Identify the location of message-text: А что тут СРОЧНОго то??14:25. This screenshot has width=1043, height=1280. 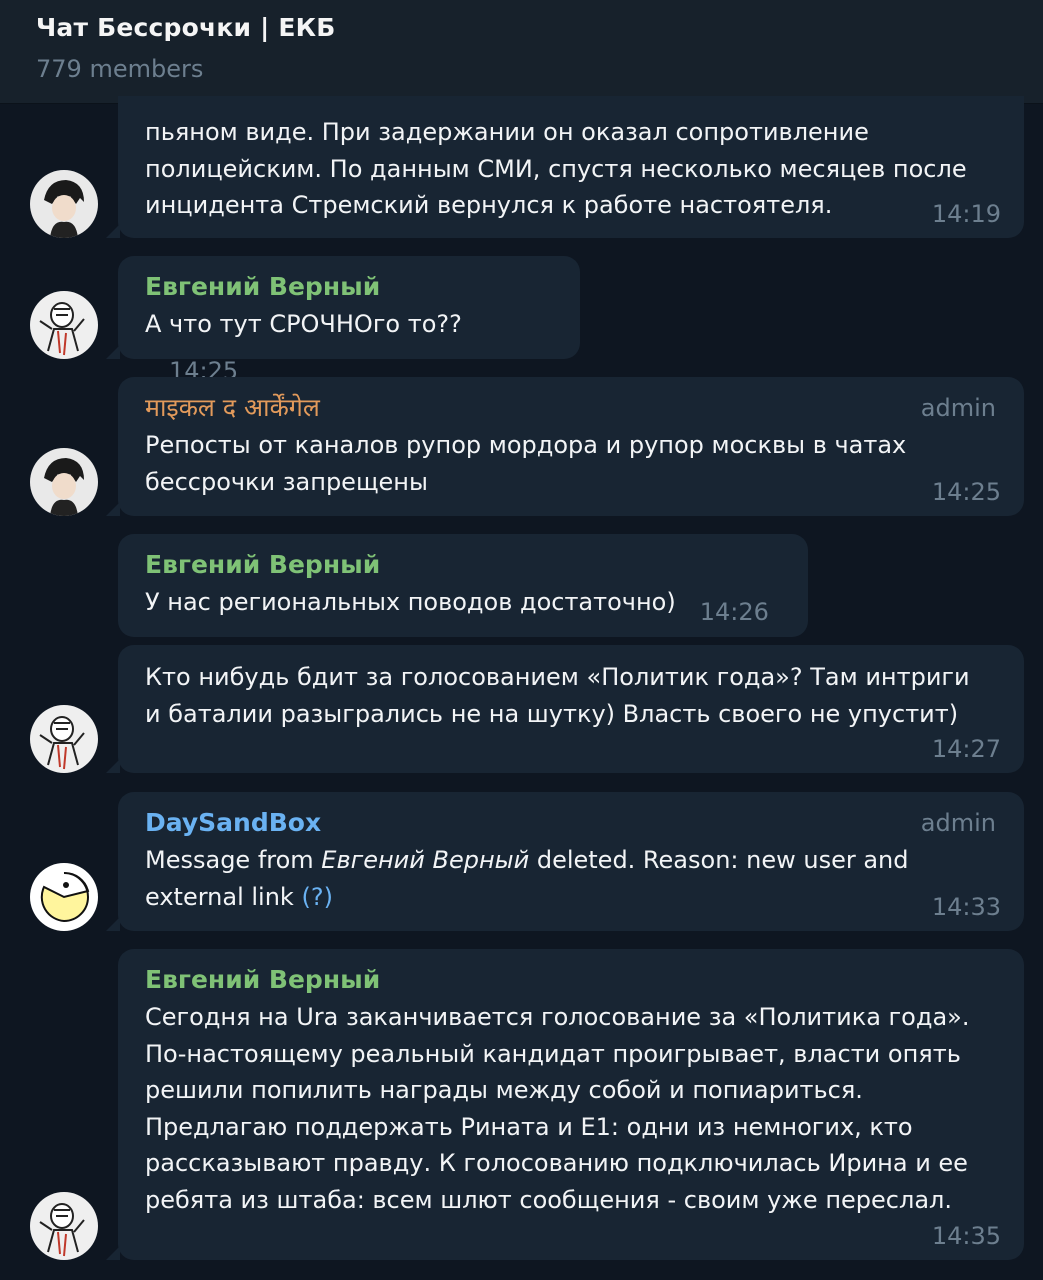
(349, 345).